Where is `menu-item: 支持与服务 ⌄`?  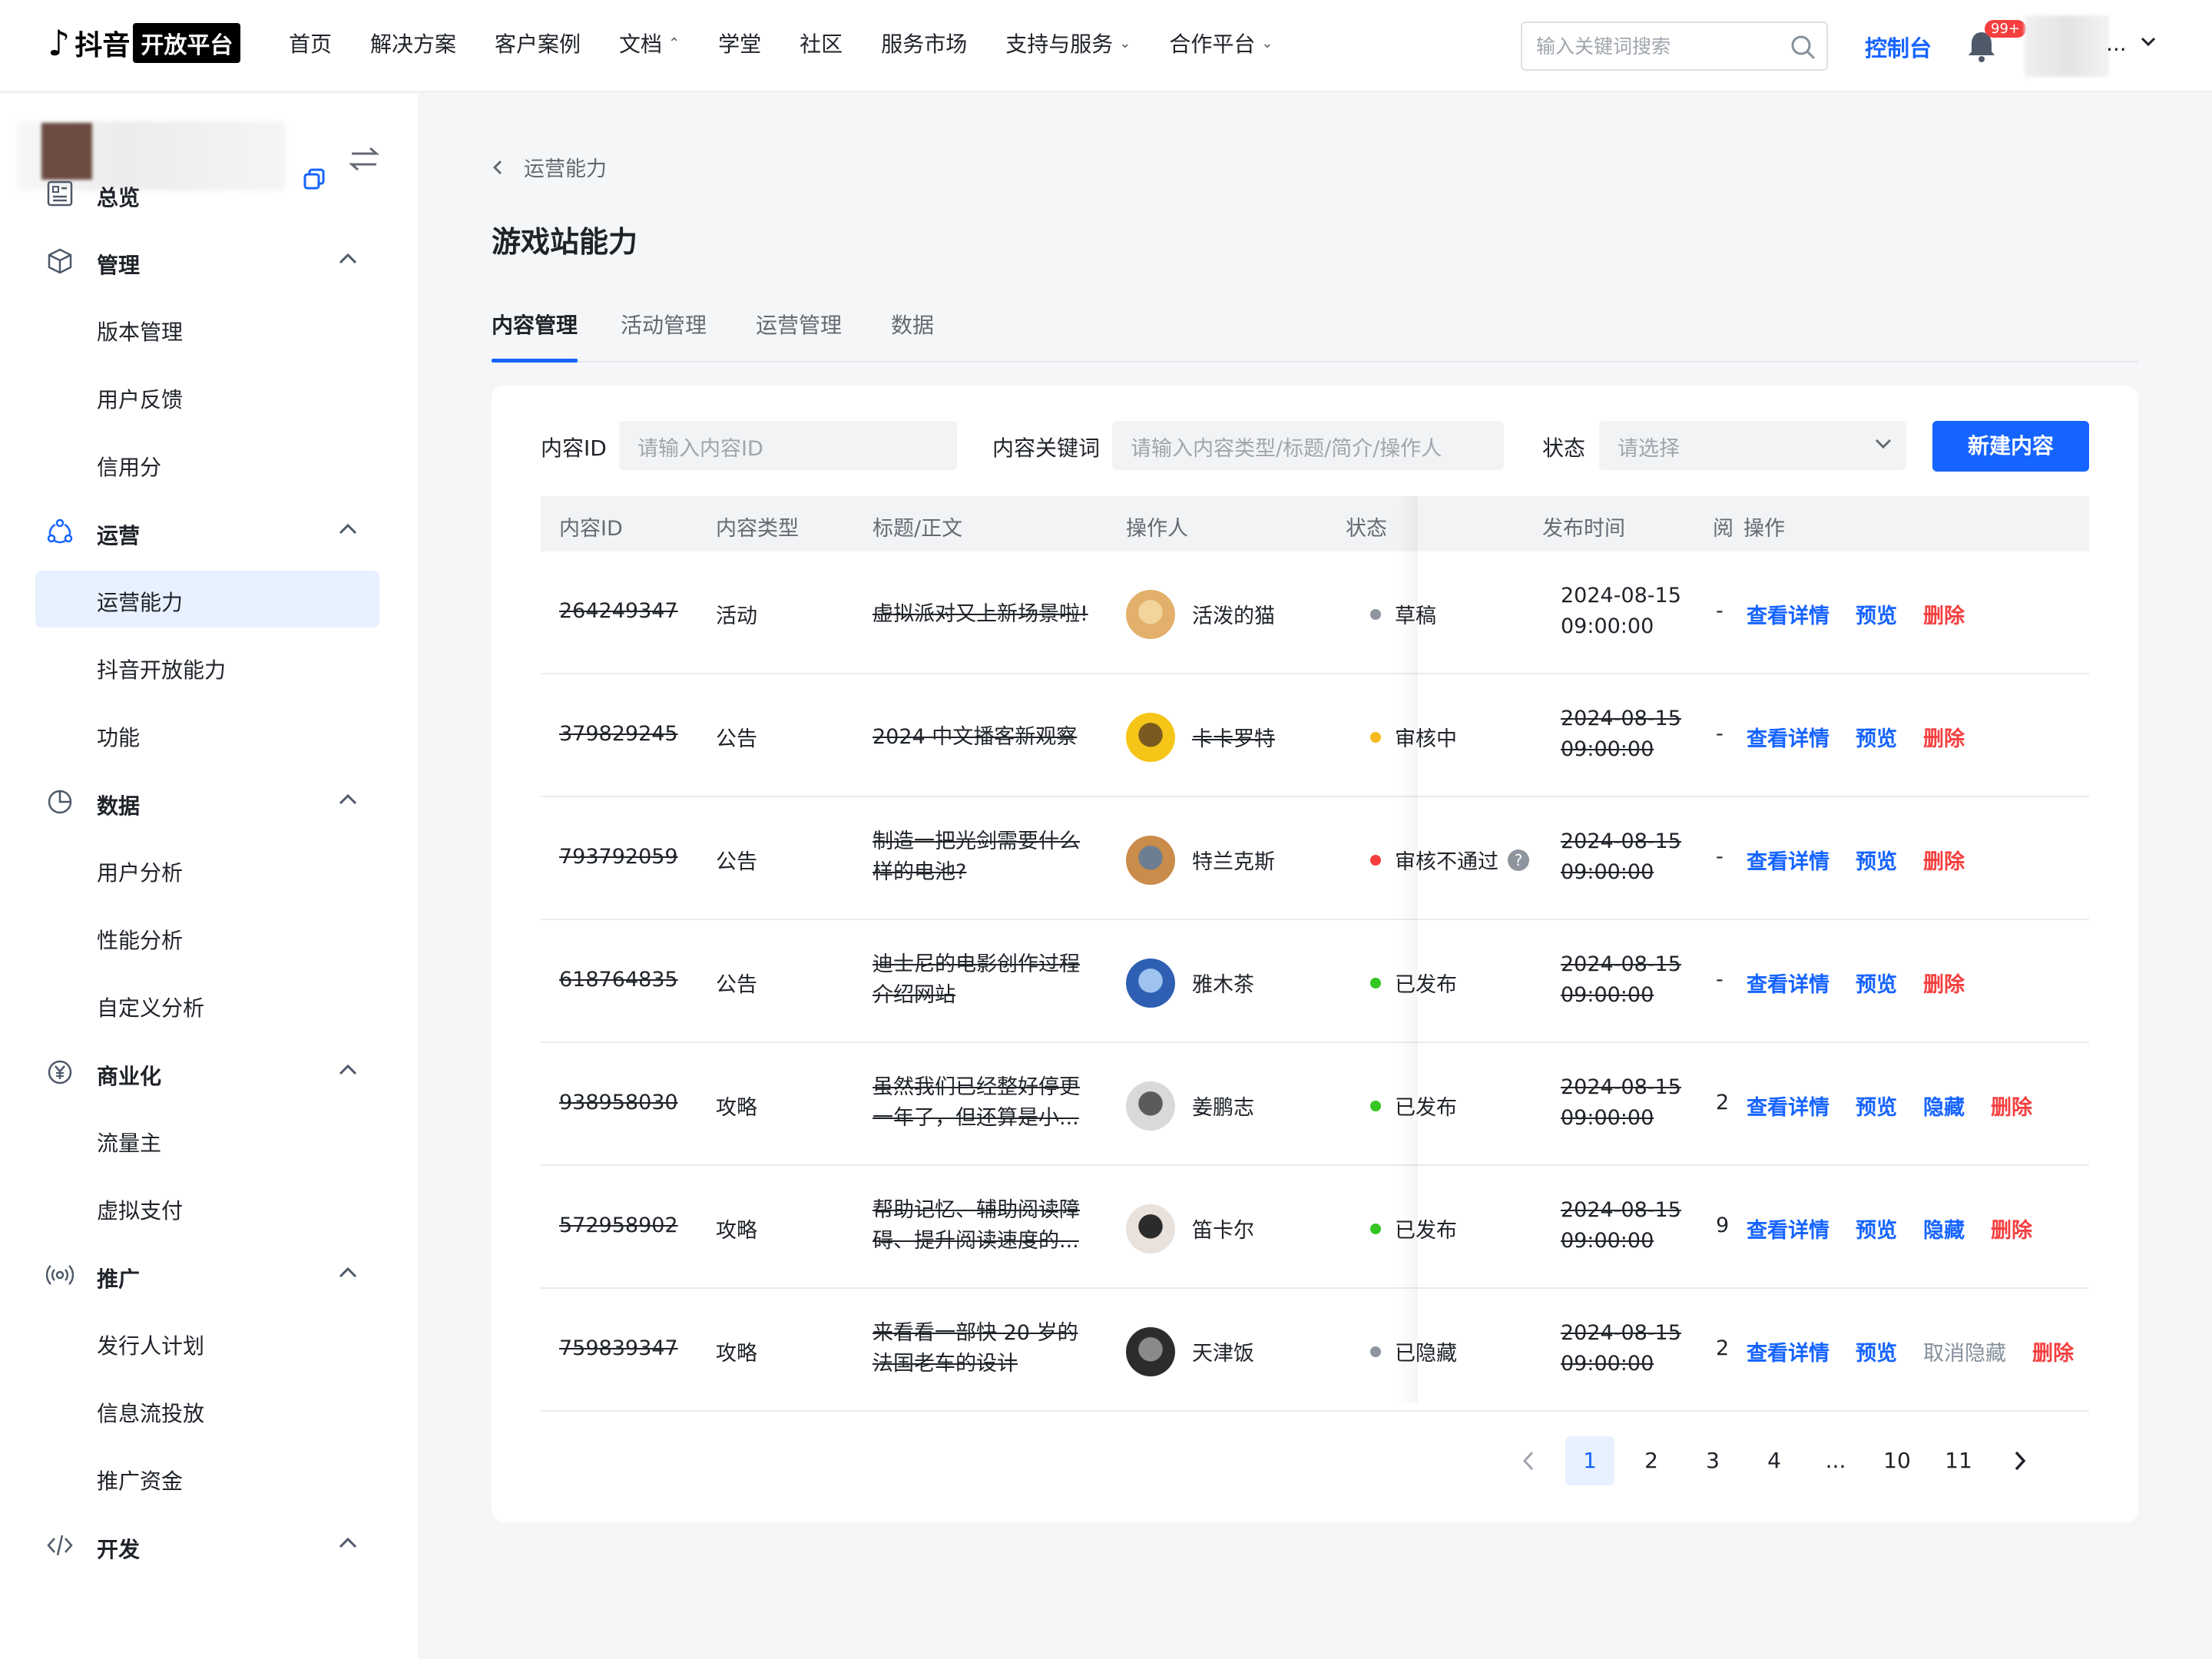
menu-item: 支持与服务 ⌄ is located at coordinates (1068, 43).